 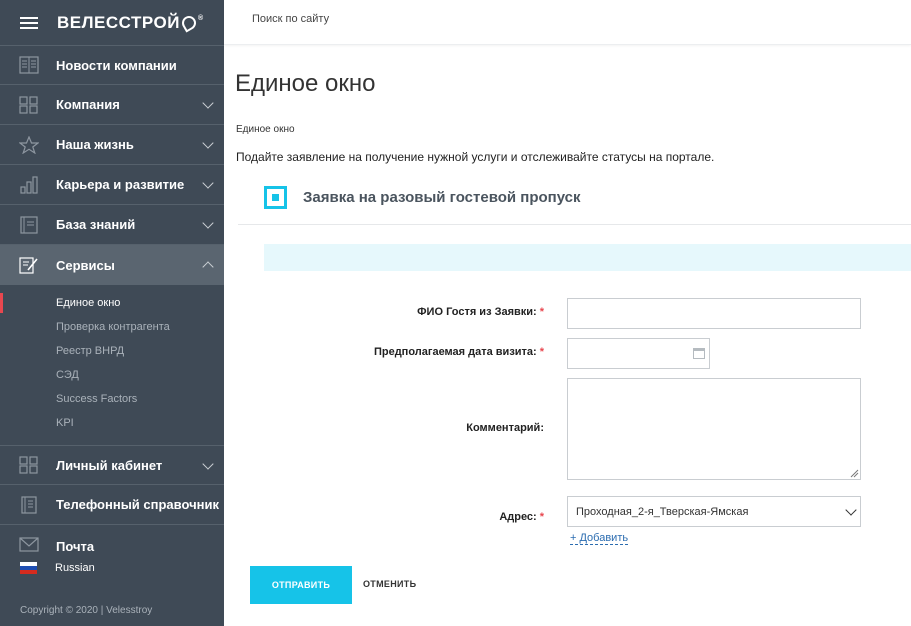 I want to click on page-title: Единое окно, so click(x=305, y=83).